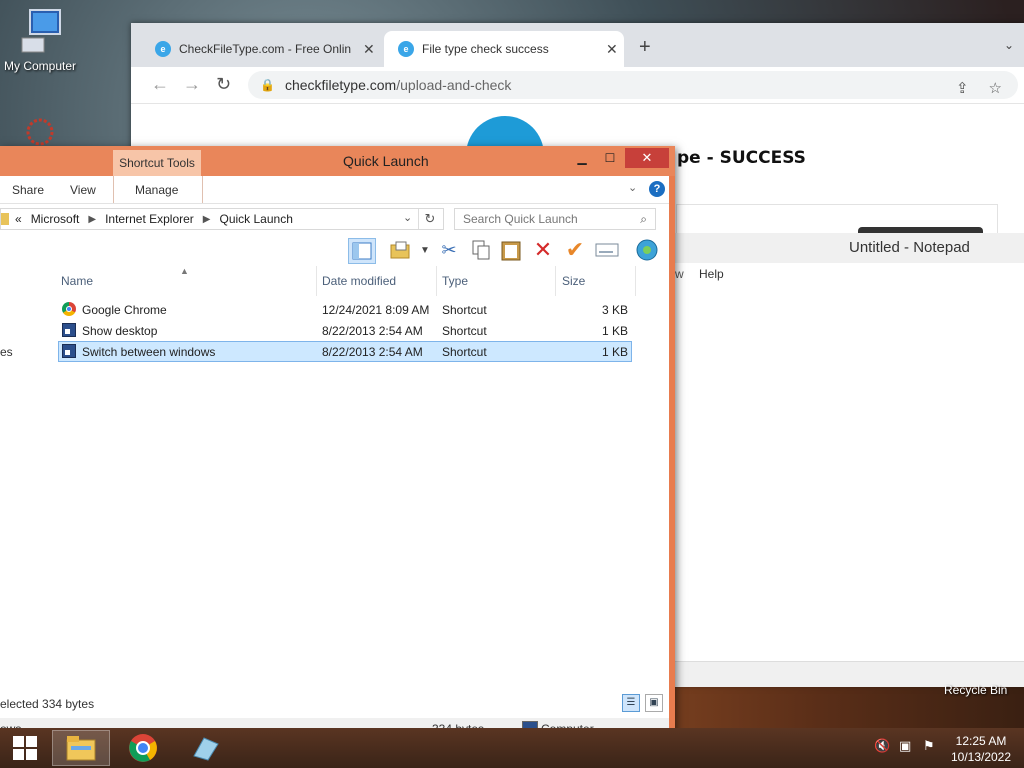 This screenshot has width=1024, height=768. I want to click on details-view-icon: ☰, so click(631, 703).